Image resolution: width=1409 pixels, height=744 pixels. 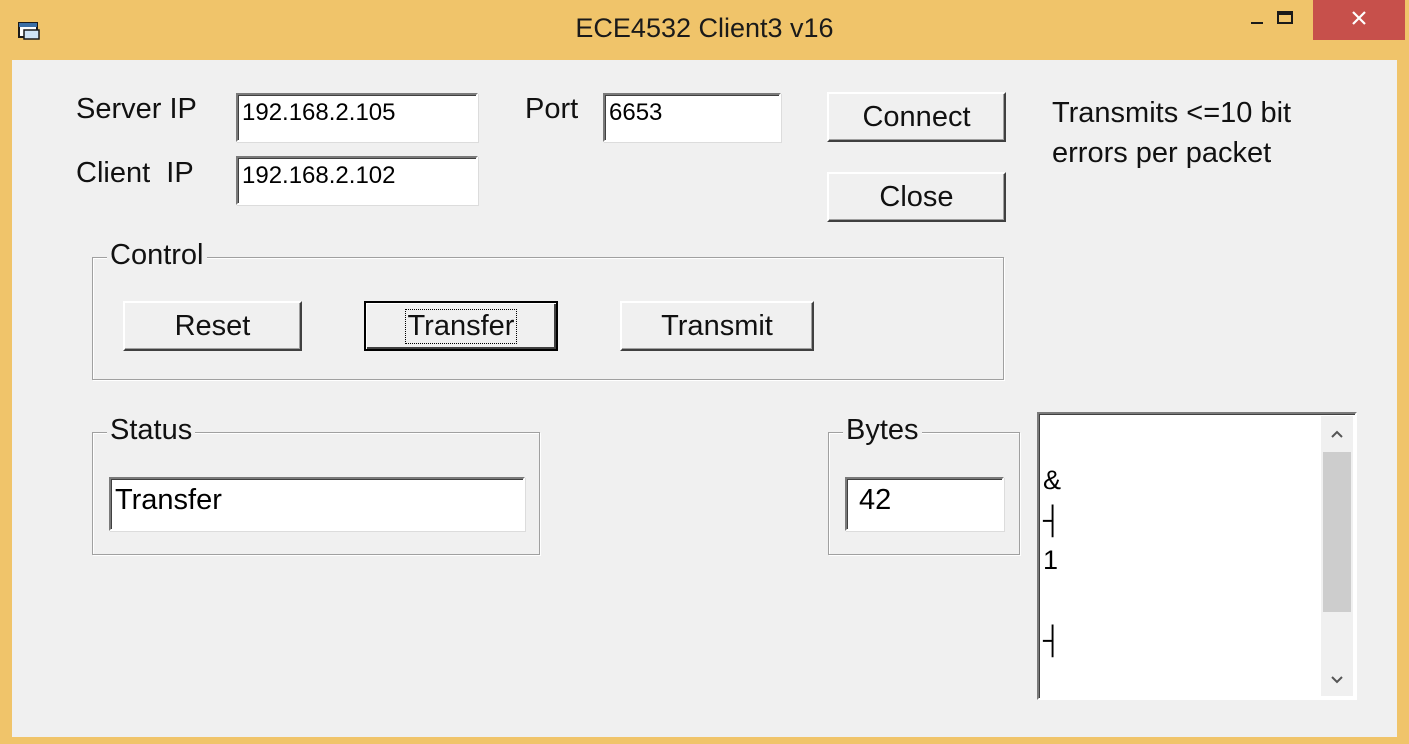 What do you see at coordinates (882, 430) in the screenshot?
I see `bytes-group-title: Bytes` at bounding box center [882, 430].